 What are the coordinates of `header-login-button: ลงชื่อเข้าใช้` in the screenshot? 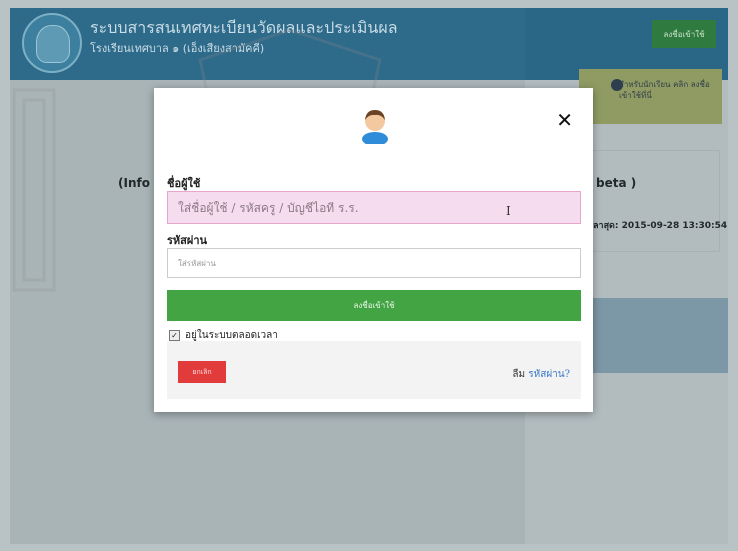 It's located at (684, 34).